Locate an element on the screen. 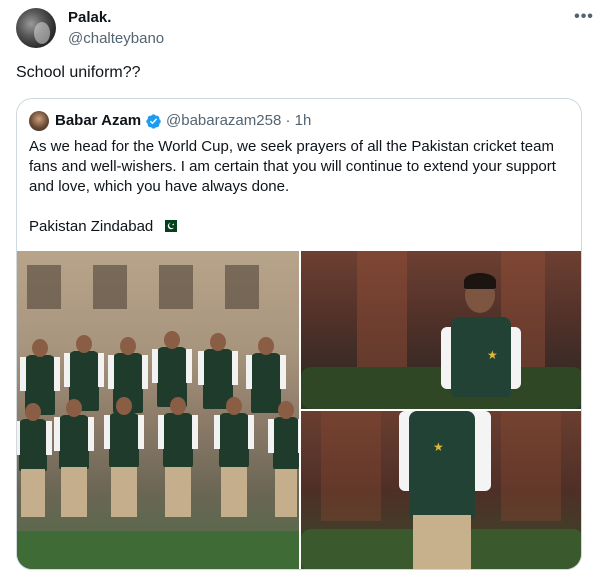  author-avatar is located at coordinates (36, 28).